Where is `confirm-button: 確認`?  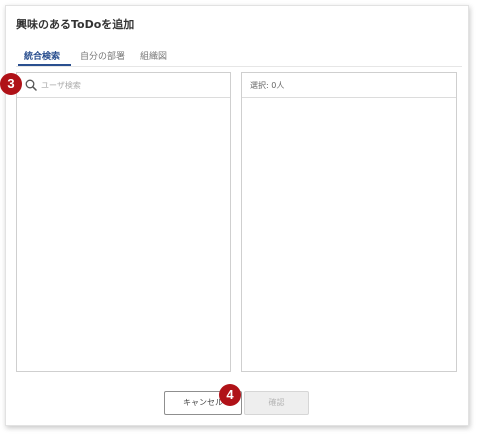 confirm-button: 確認 is located at coordinates (276, 403).